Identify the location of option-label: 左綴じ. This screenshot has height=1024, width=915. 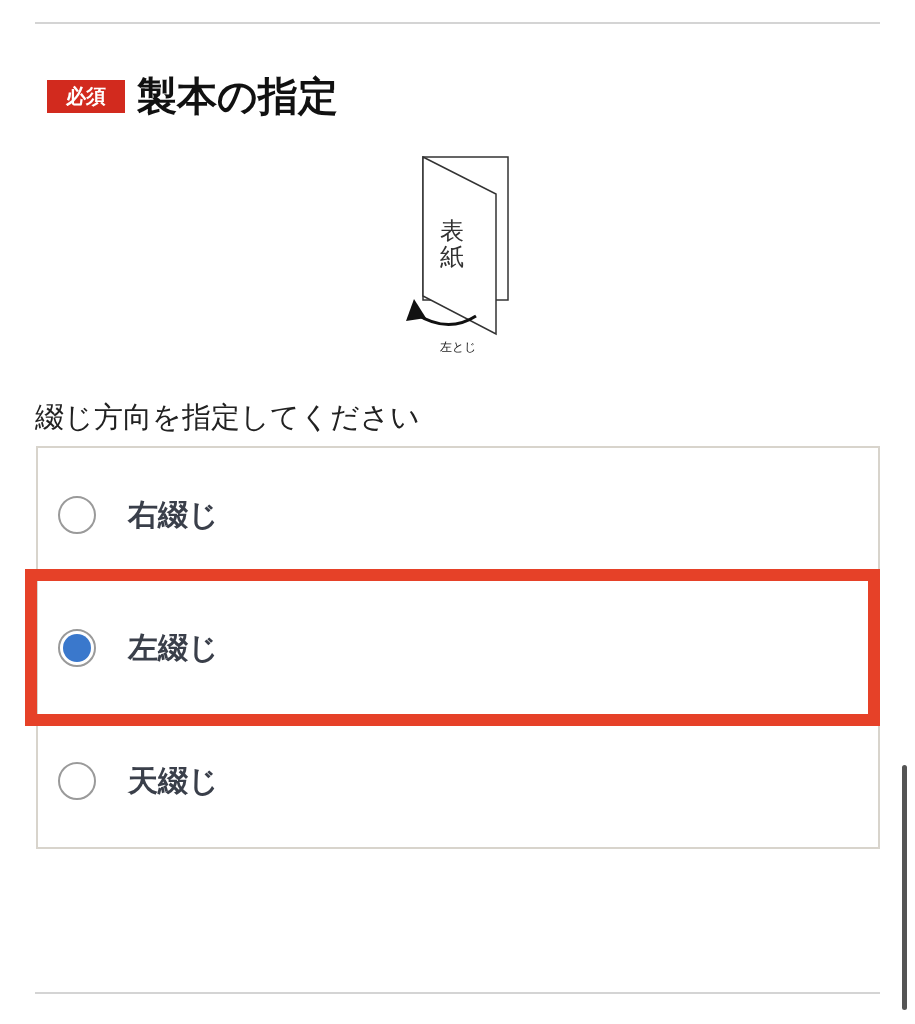
(173, 647).